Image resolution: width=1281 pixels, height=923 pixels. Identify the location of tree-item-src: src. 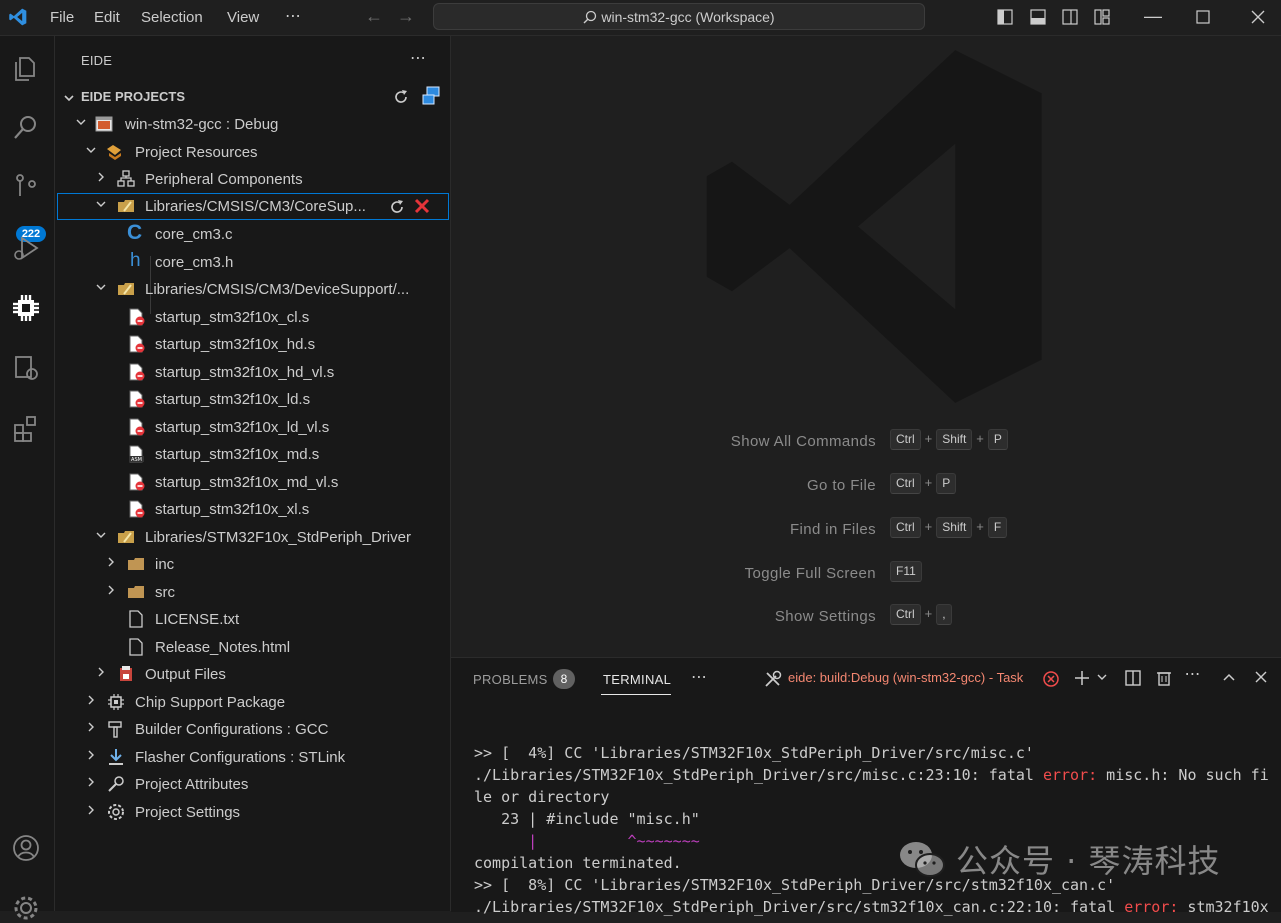
(252, 592).